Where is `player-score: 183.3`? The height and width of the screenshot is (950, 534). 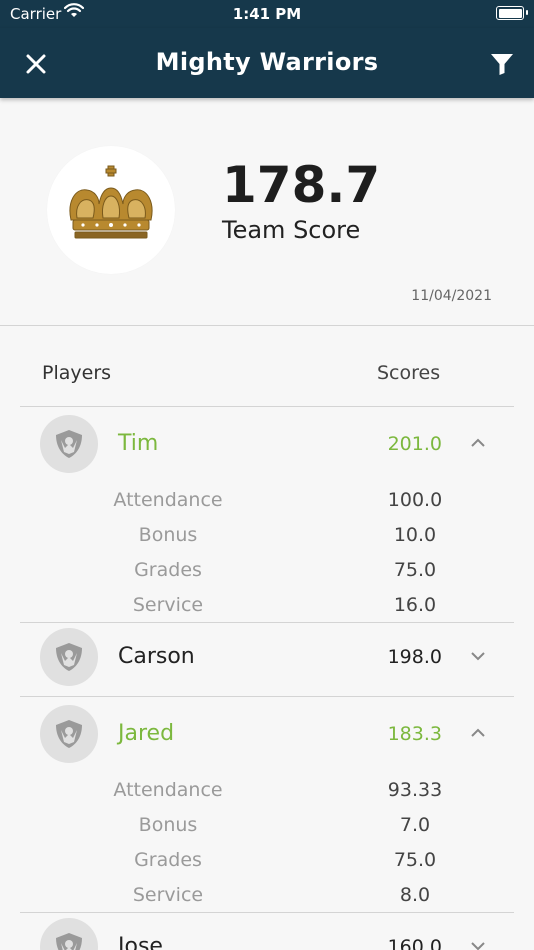
player-score: 183.3 is located at coordinates (414, 734).